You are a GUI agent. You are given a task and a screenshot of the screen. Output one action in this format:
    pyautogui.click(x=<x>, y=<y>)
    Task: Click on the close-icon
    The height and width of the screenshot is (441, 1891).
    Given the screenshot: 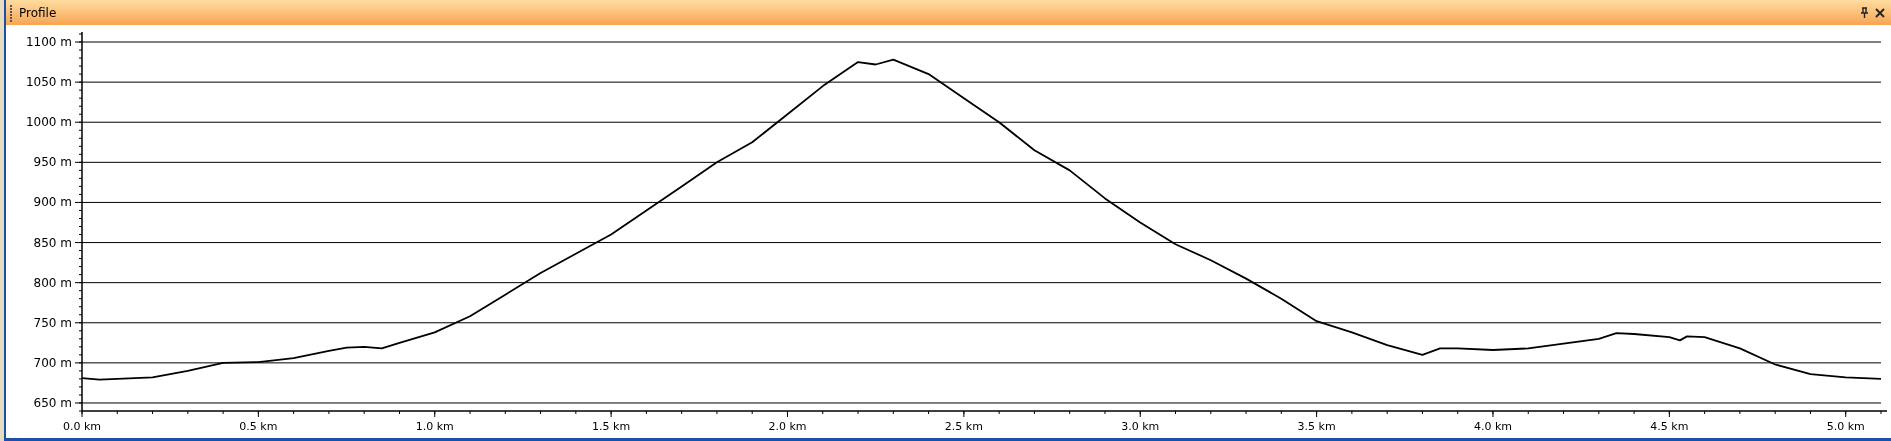 What is the action you would take?
    pyautogui.click(x=1880, y=12)
    